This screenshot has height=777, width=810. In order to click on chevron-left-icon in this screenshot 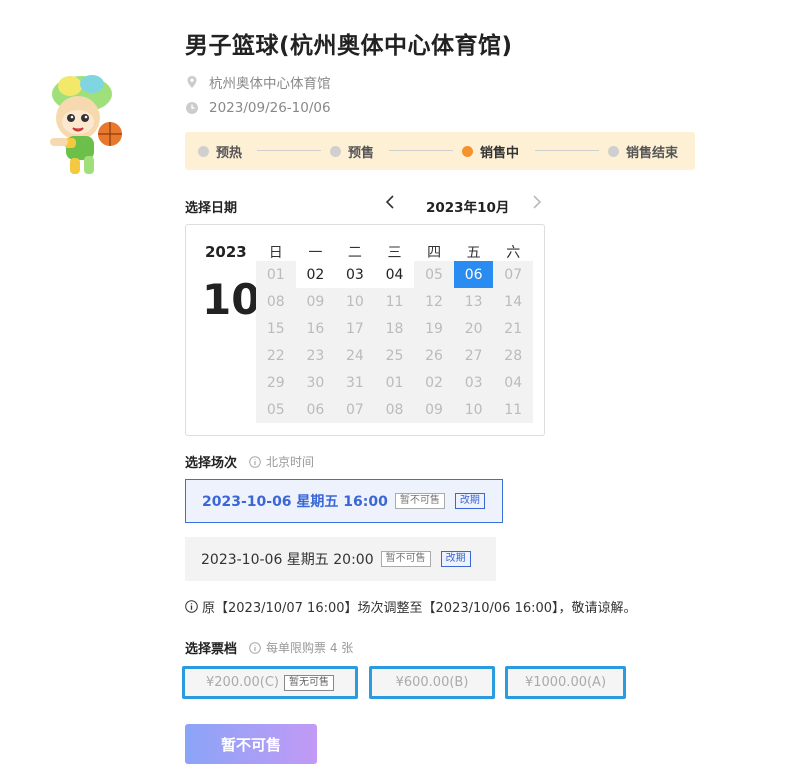, I will do `click(389, 202)`.